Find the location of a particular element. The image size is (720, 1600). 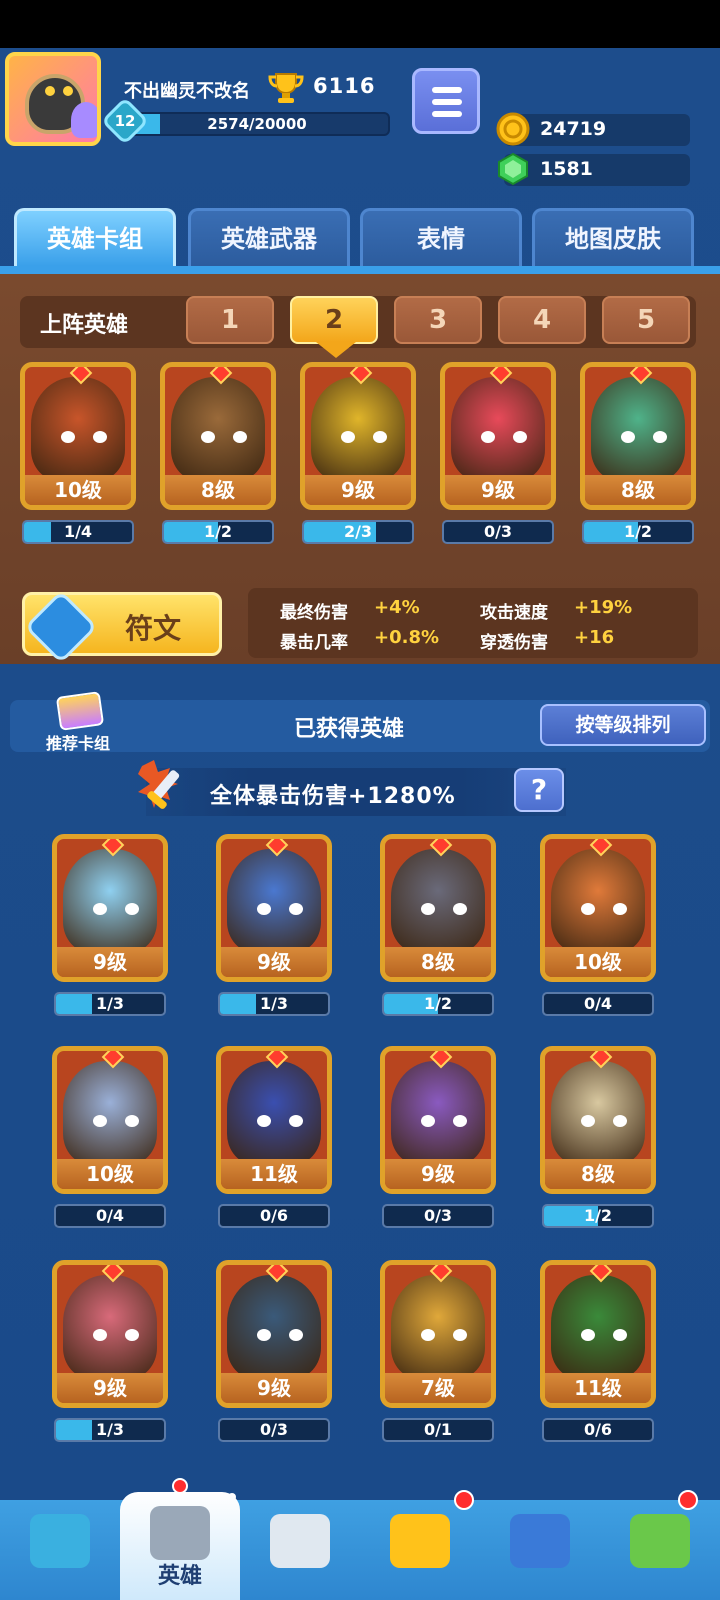

stat-name: 穿透伤害 is located at coordinates (514, 643).